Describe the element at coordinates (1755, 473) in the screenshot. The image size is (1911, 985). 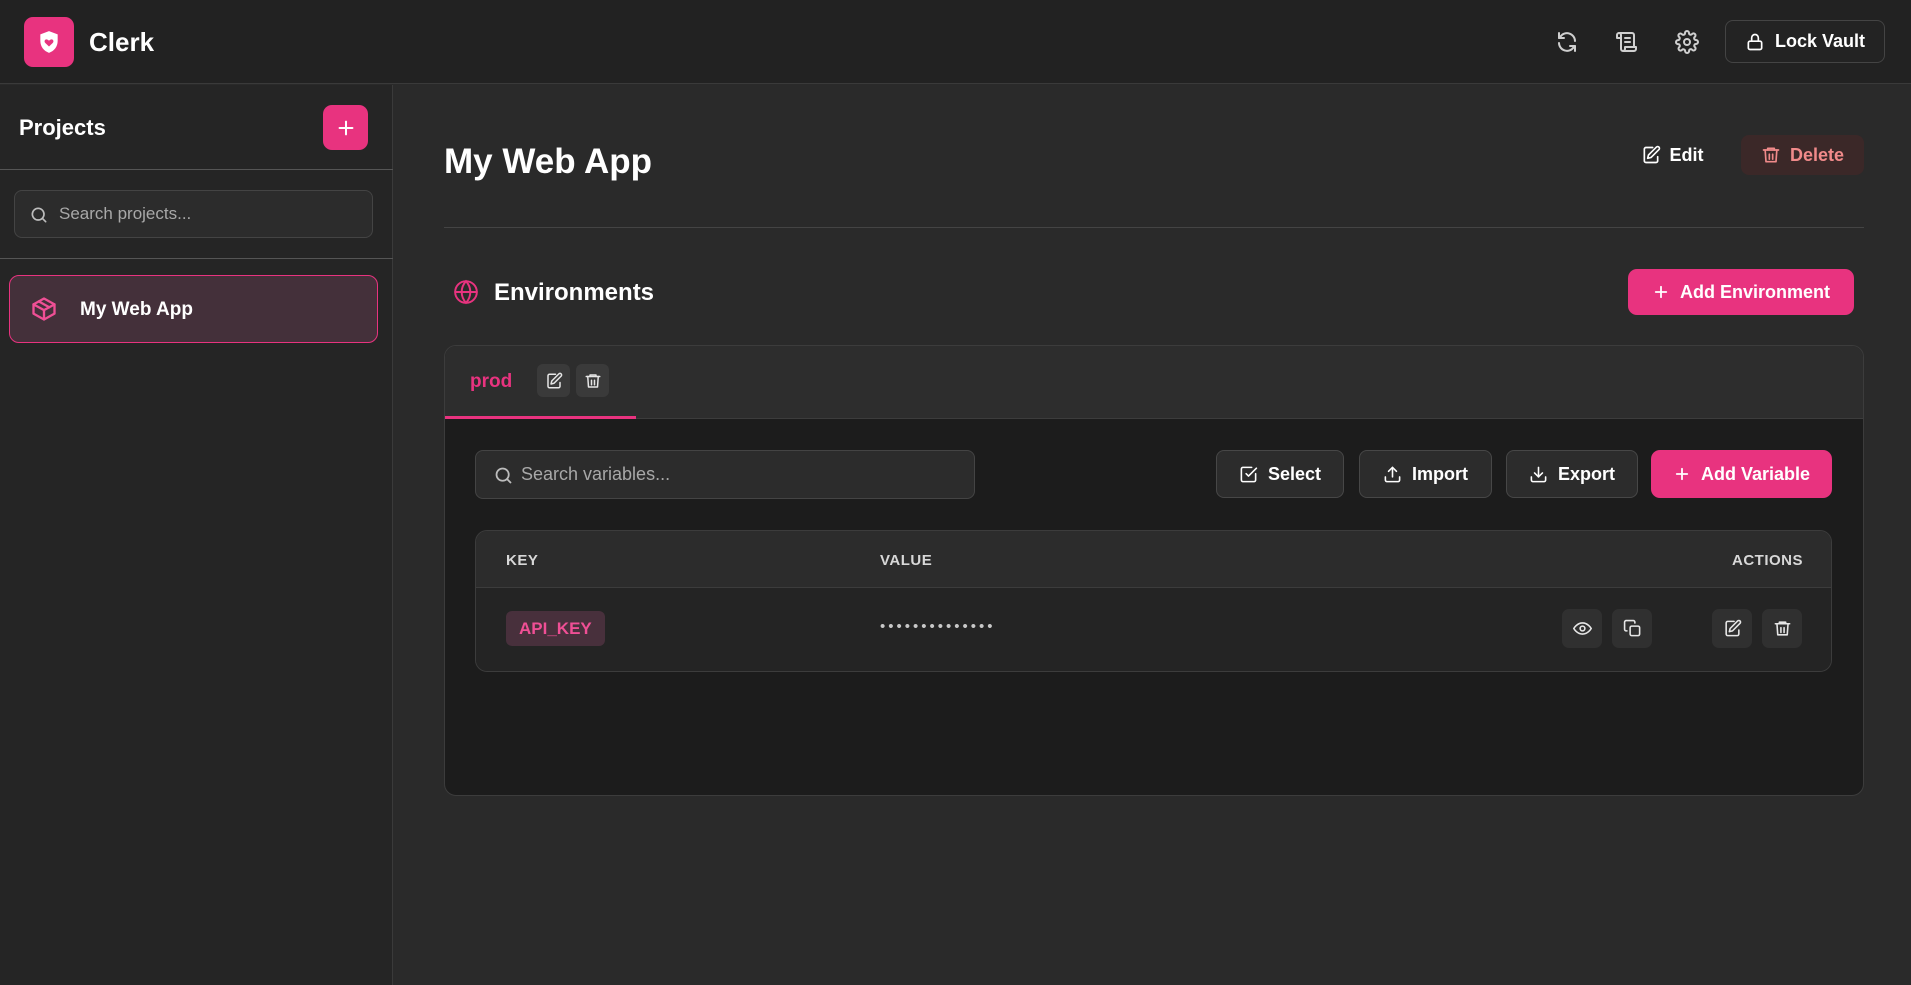
I see `add-variable-label: Add Variable` at that location.